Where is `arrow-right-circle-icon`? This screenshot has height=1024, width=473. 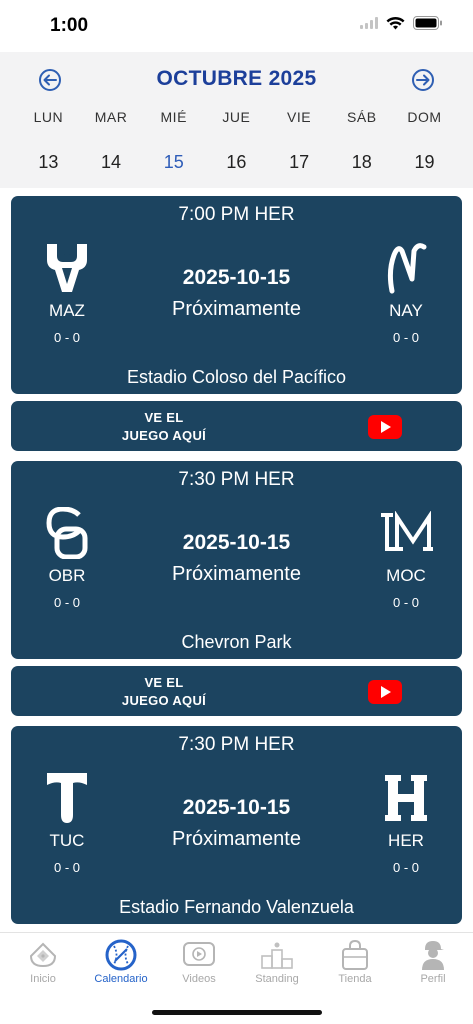
arrow-right-circle-icon is located at coordinates (423, 80).